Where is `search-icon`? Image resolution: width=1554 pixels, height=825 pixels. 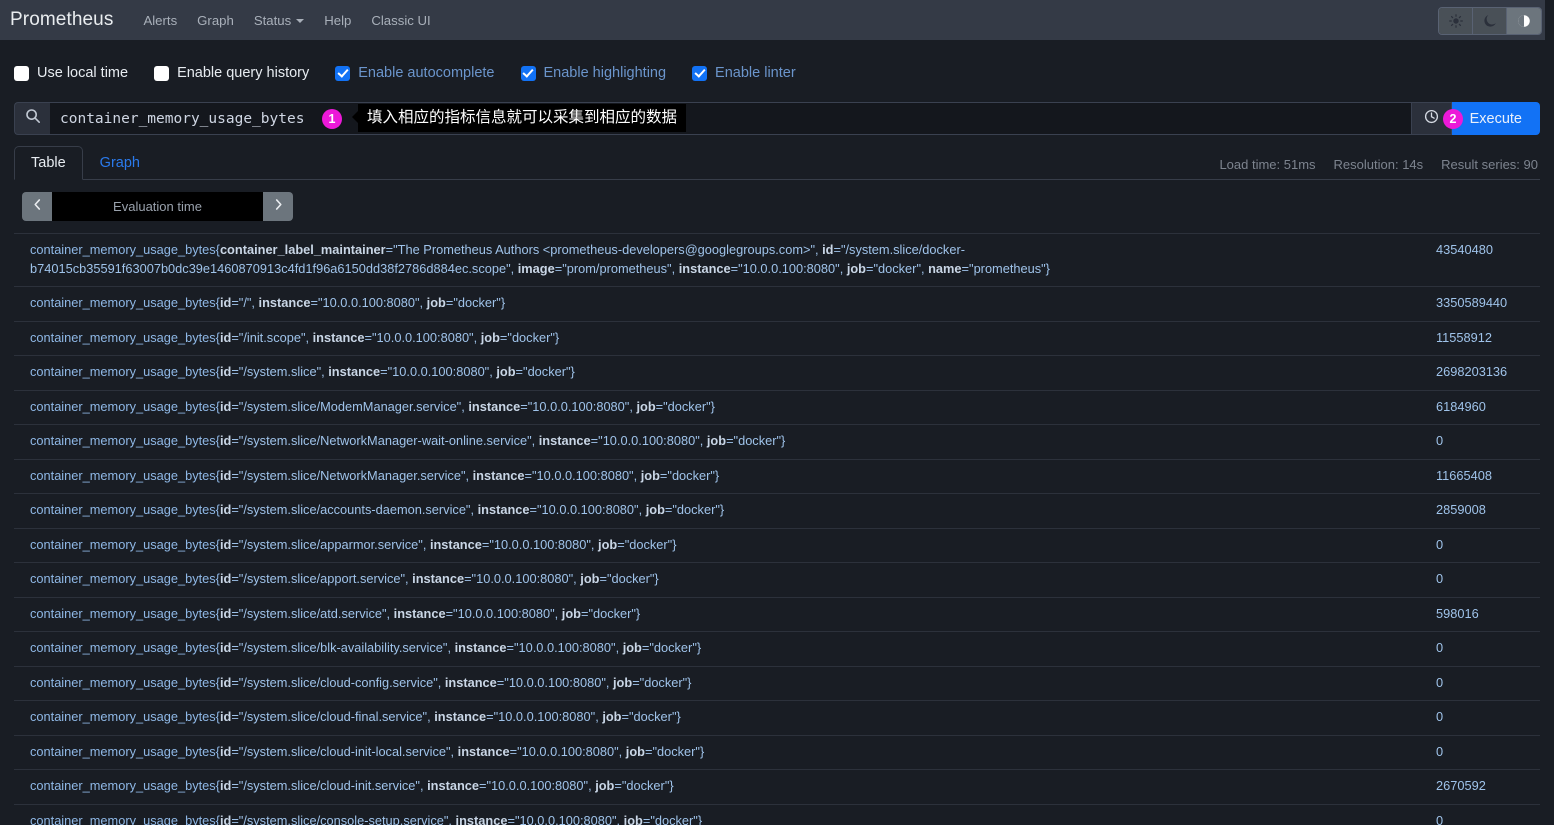
search-icon is located at coordinates (33, 118).